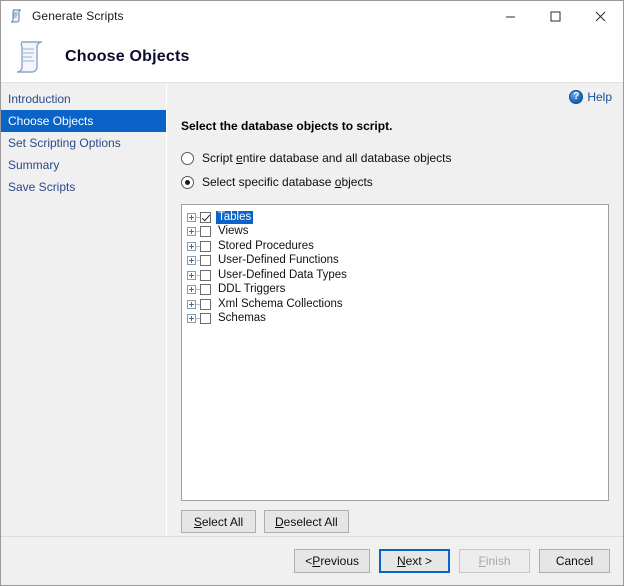 The width and height of the screenshot is (624, 586). Describe the element at coordinates (78, 16) in the screenshot. I see `window-title: Generate Scripts` at that location.